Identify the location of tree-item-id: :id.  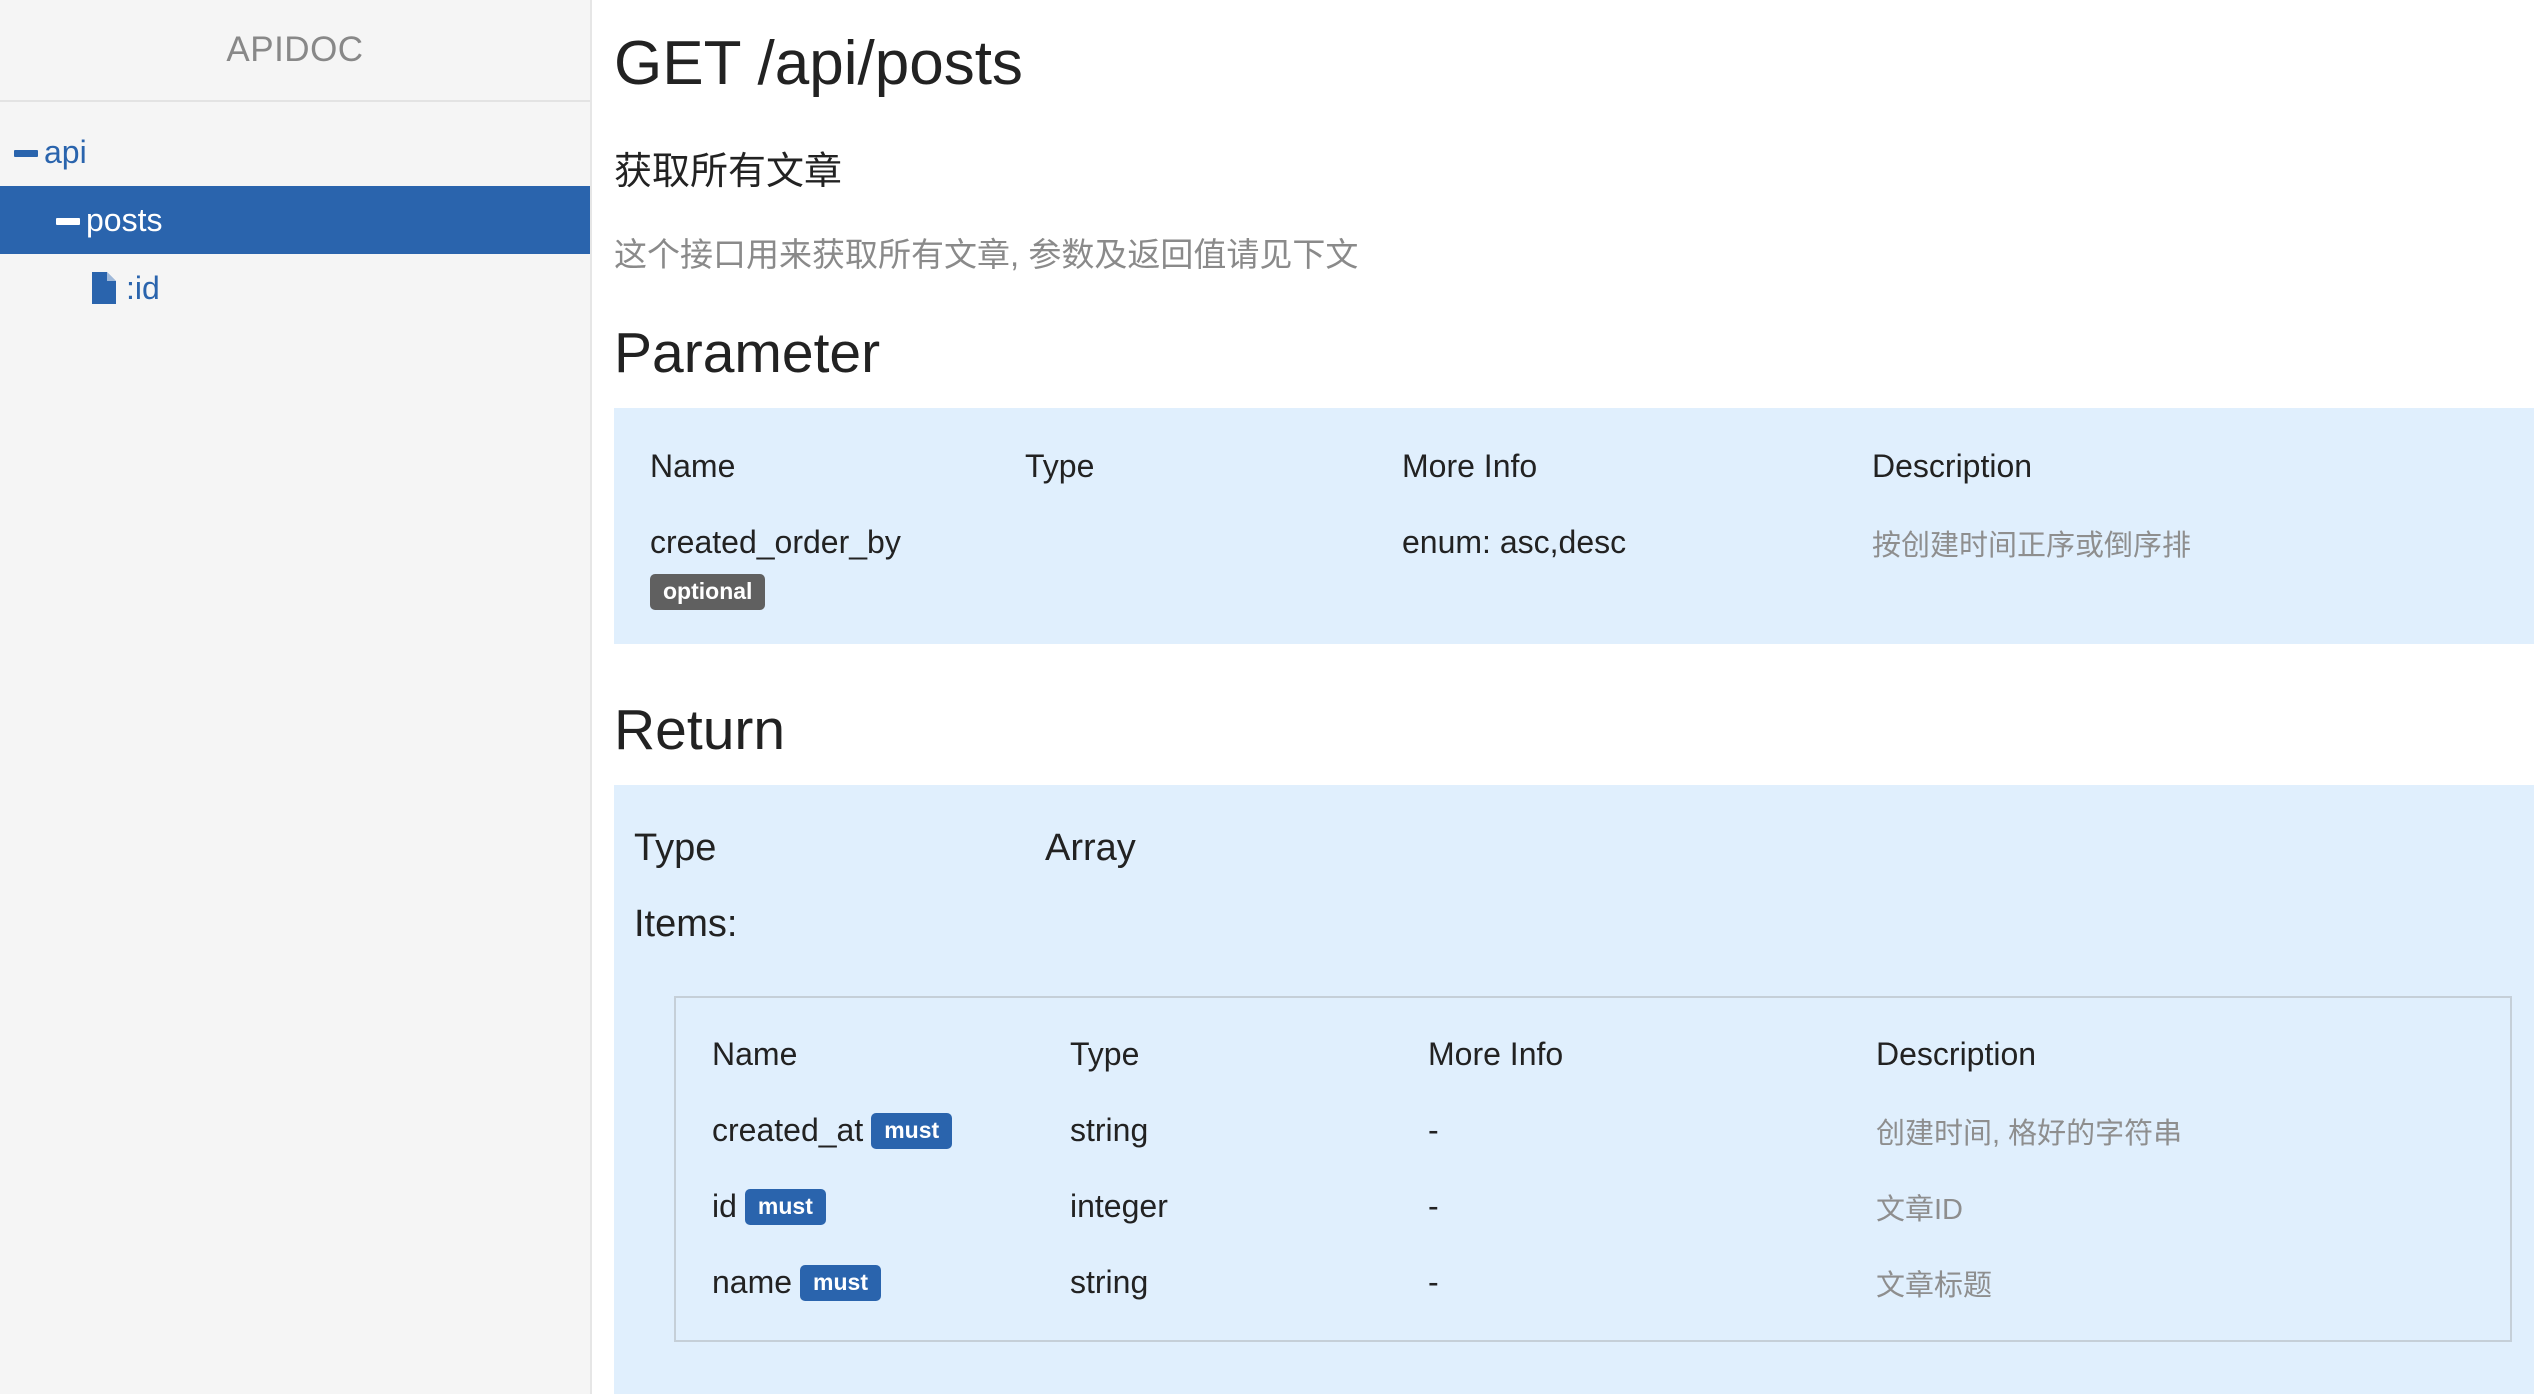
(295, 288).